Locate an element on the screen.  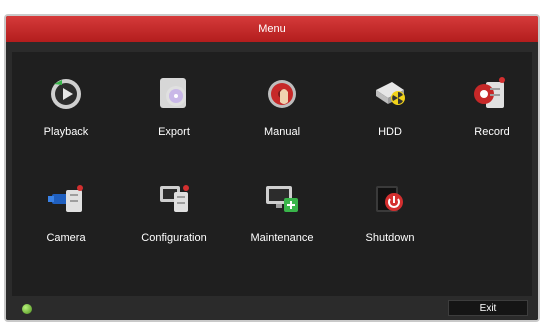
menu-item-label: Shutdown is located at coordinates (390, 238).